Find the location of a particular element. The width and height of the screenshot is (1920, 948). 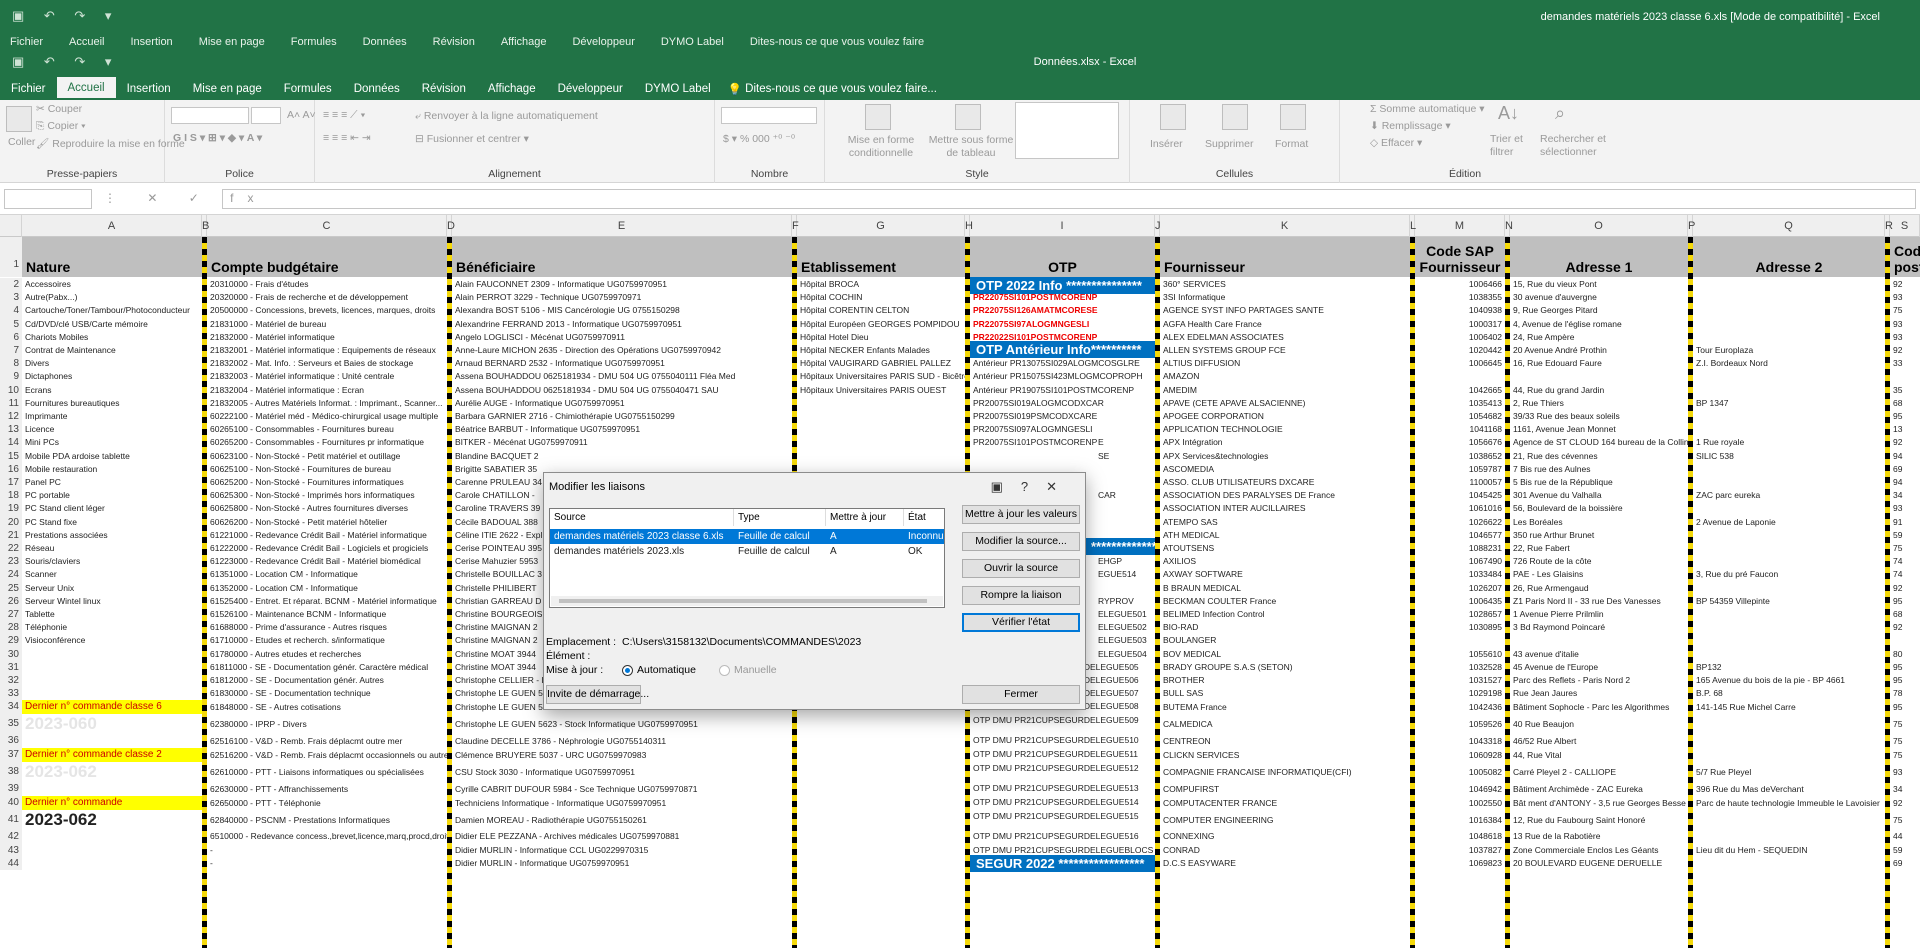

grid-cell: 39/33 Rue des beaux soleils is located at coordinates (1599, 416).